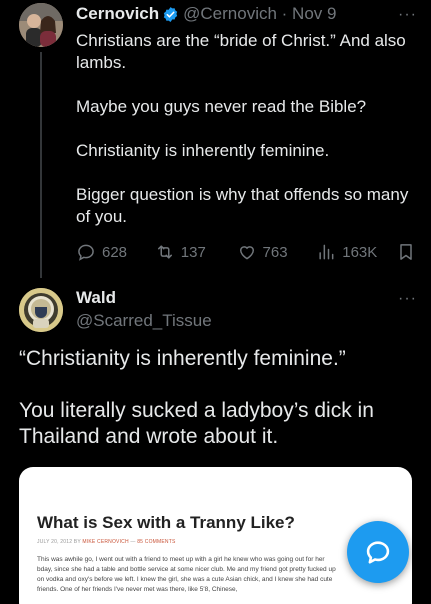 This screenshot has height=604, width=431. Describe the element at coordinates (166, 522) in the screenshot. I see `card-title: What is Sex with a Tranny Like?` at that location.